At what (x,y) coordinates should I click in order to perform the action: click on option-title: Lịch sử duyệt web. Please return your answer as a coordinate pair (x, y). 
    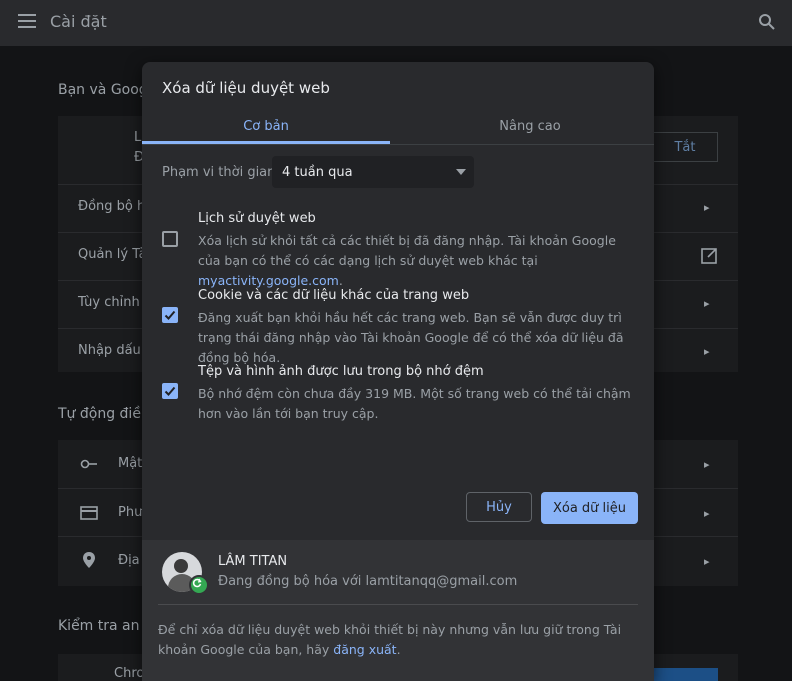
    Looking at the image, I should click on (257, 218).